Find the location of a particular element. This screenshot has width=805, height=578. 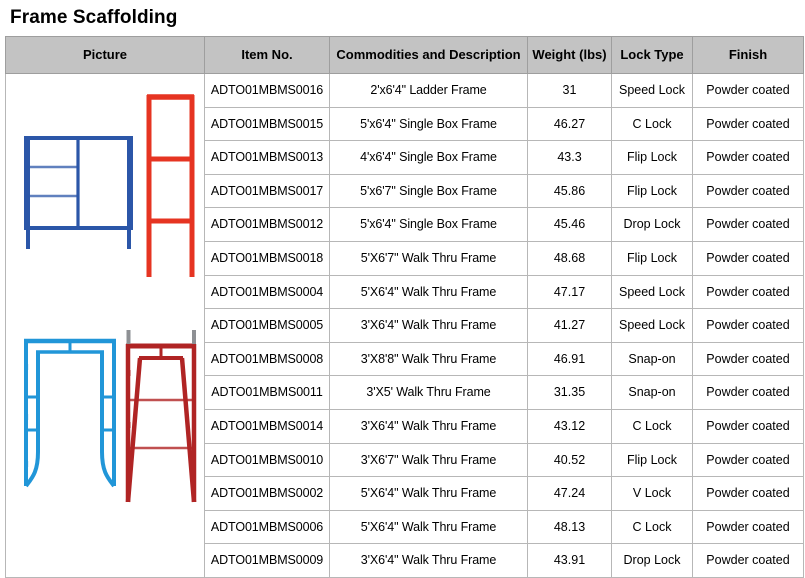

column-header-weight: Weight (lbs) is located at coordinates (569, 55).